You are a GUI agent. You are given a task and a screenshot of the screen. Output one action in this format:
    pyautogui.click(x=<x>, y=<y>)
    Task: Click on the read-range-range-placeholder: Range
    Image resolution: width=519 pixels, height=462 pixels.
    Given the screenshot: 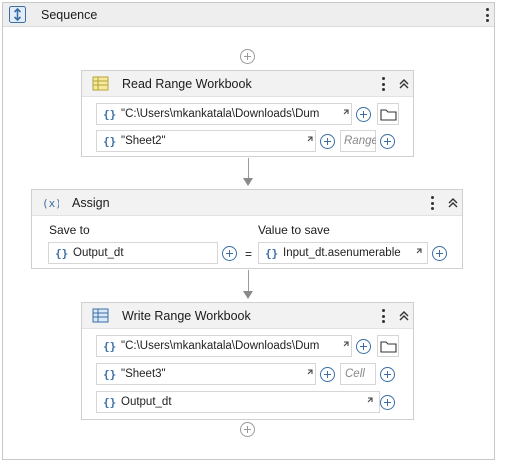 What is the action you would take?
    pyautogui.click(x=360, y=141)
    